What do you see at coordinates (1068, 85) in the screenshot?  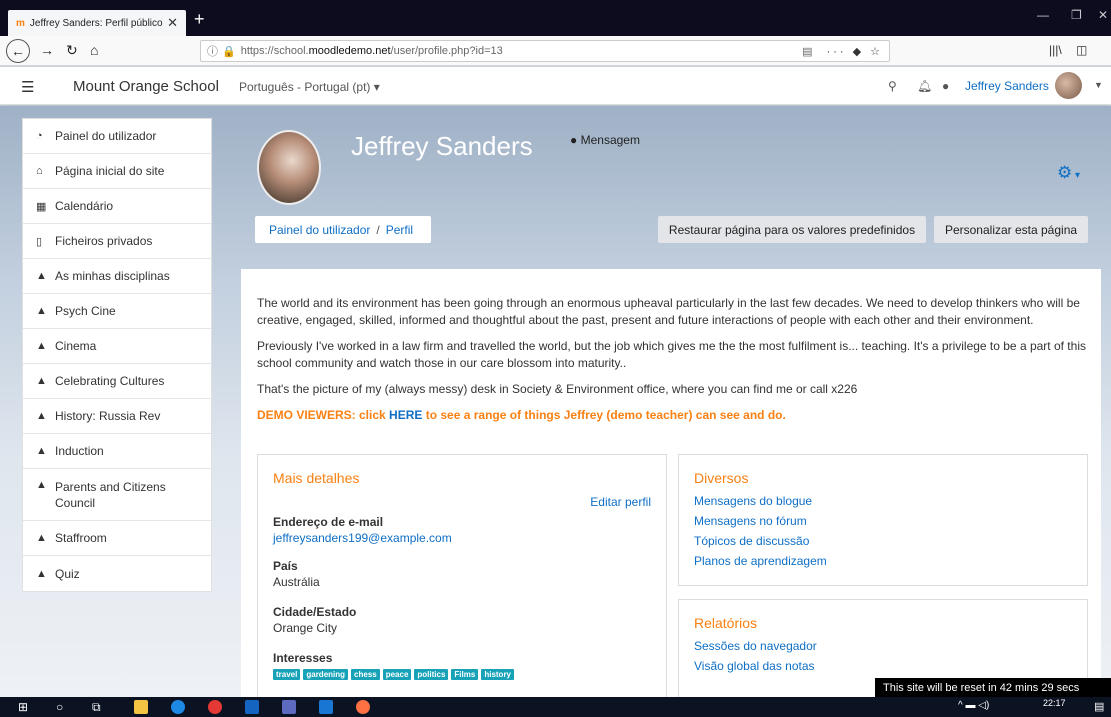 I see `avatar` at bounding box center [1068, 85].